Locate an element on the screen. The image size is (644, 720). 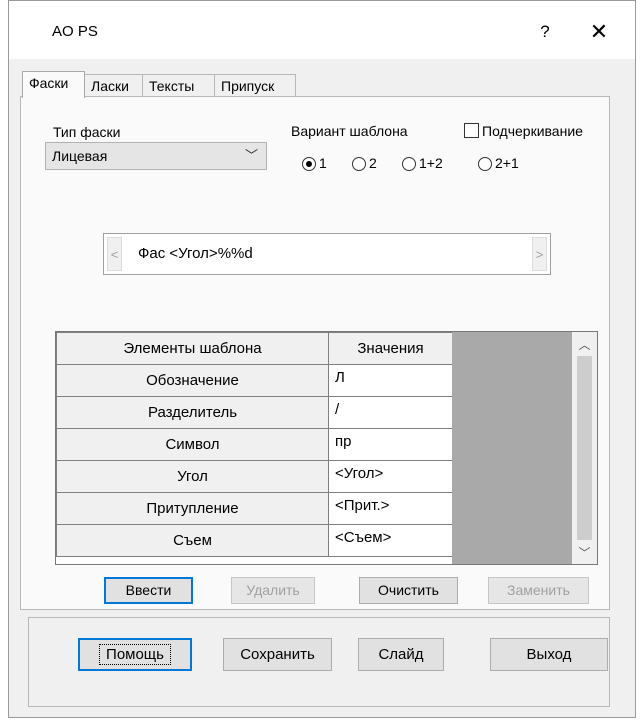
row-value: / is located at coordinates (390, 412).